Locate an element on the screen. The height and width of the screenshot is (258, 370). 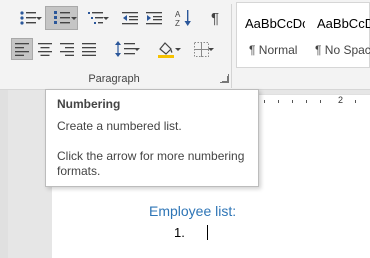
justify-icon is located at coordinates (89, 49).